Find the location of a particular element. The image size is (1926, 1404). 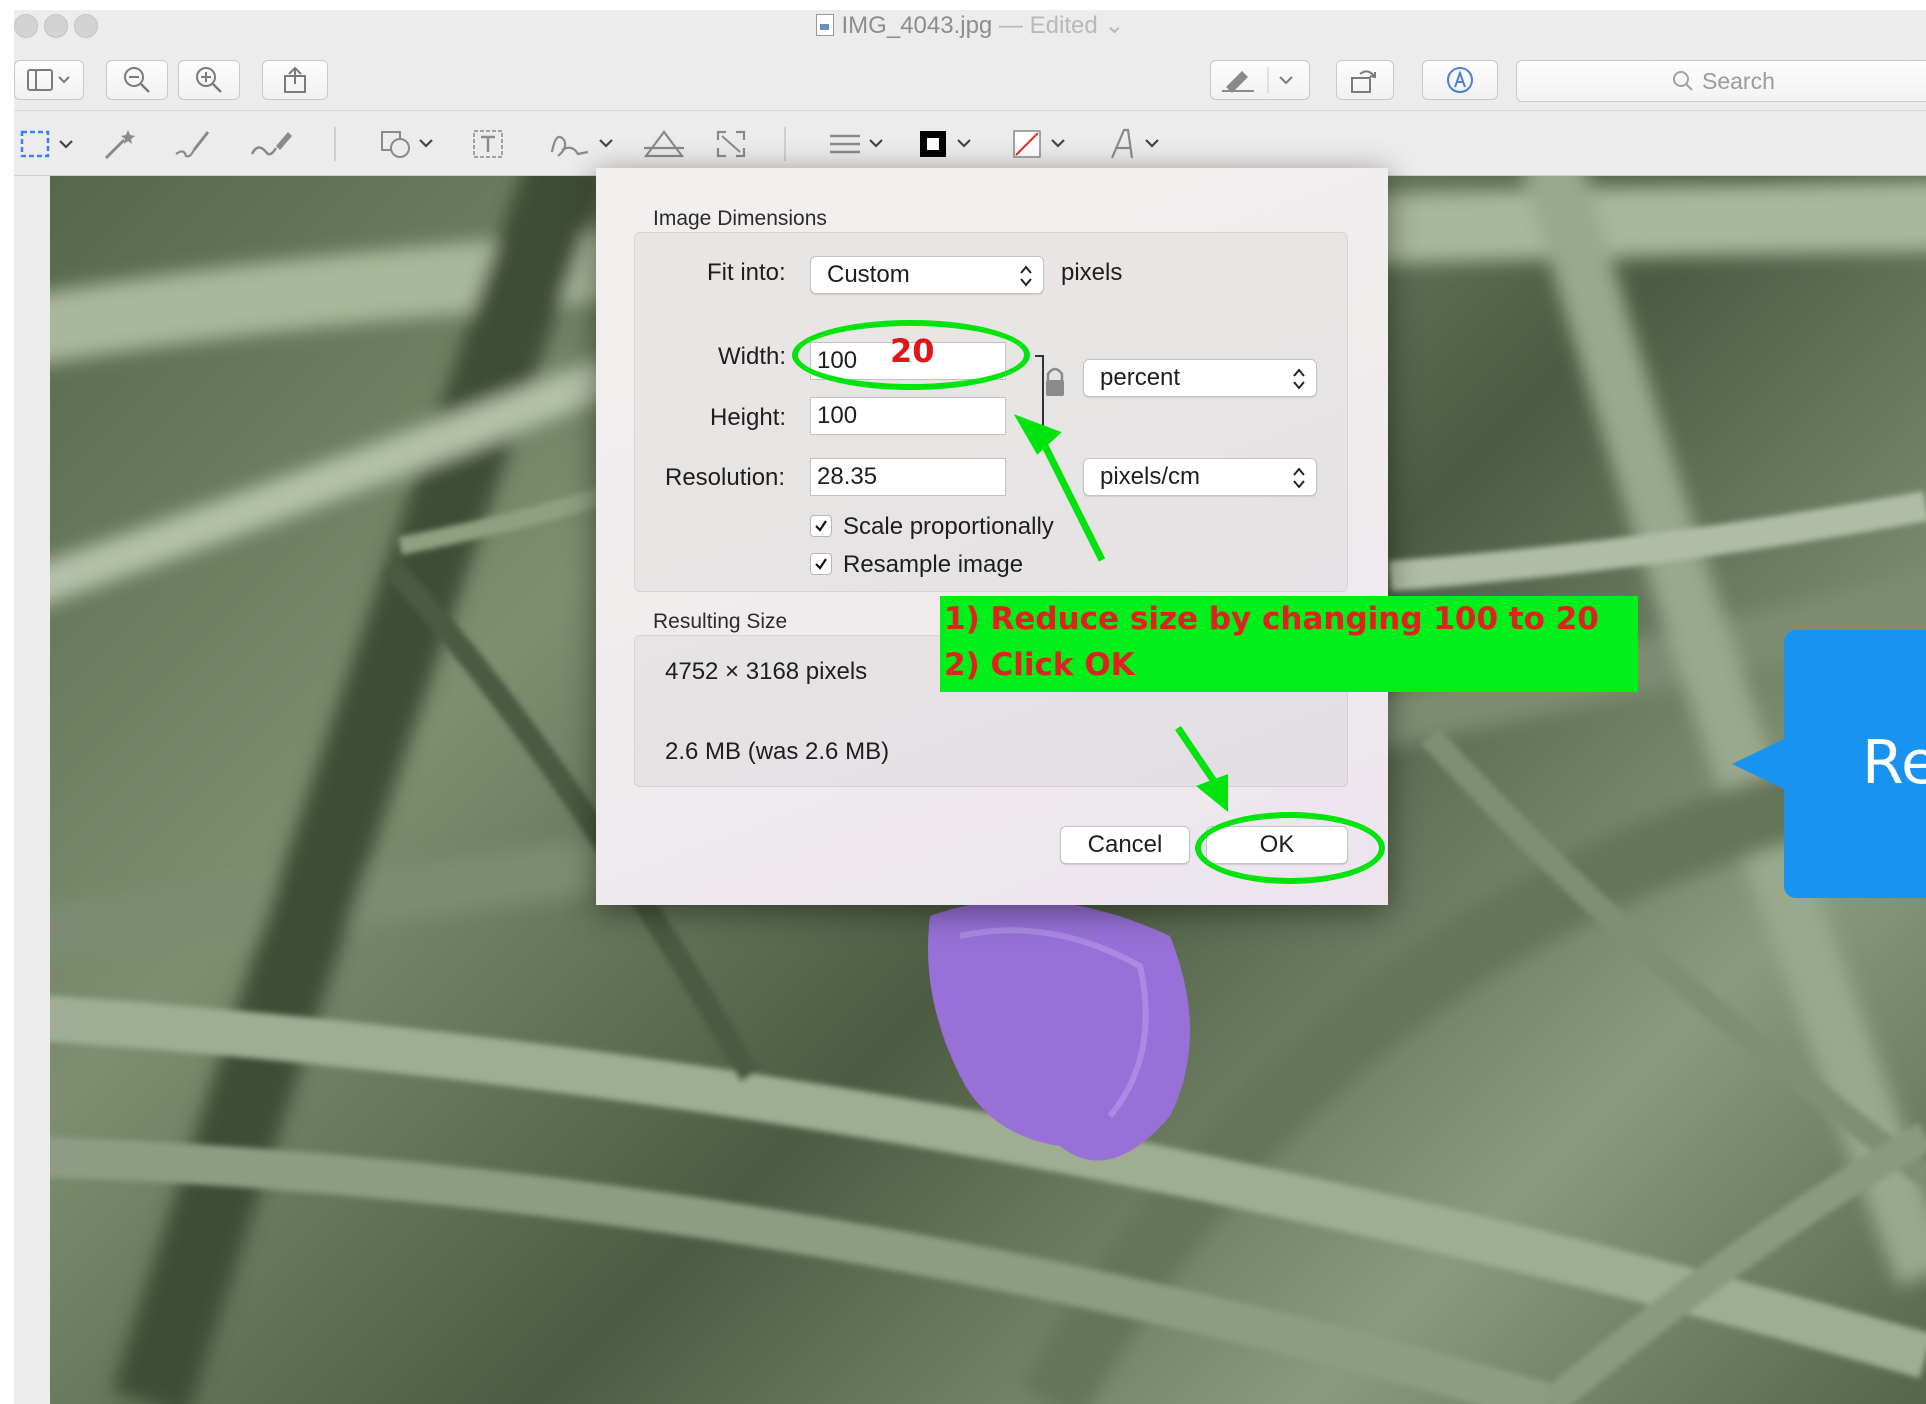

resulting-filesize: 2.6 MB (was 2.6 MB) is located at coordinates (777, 751).